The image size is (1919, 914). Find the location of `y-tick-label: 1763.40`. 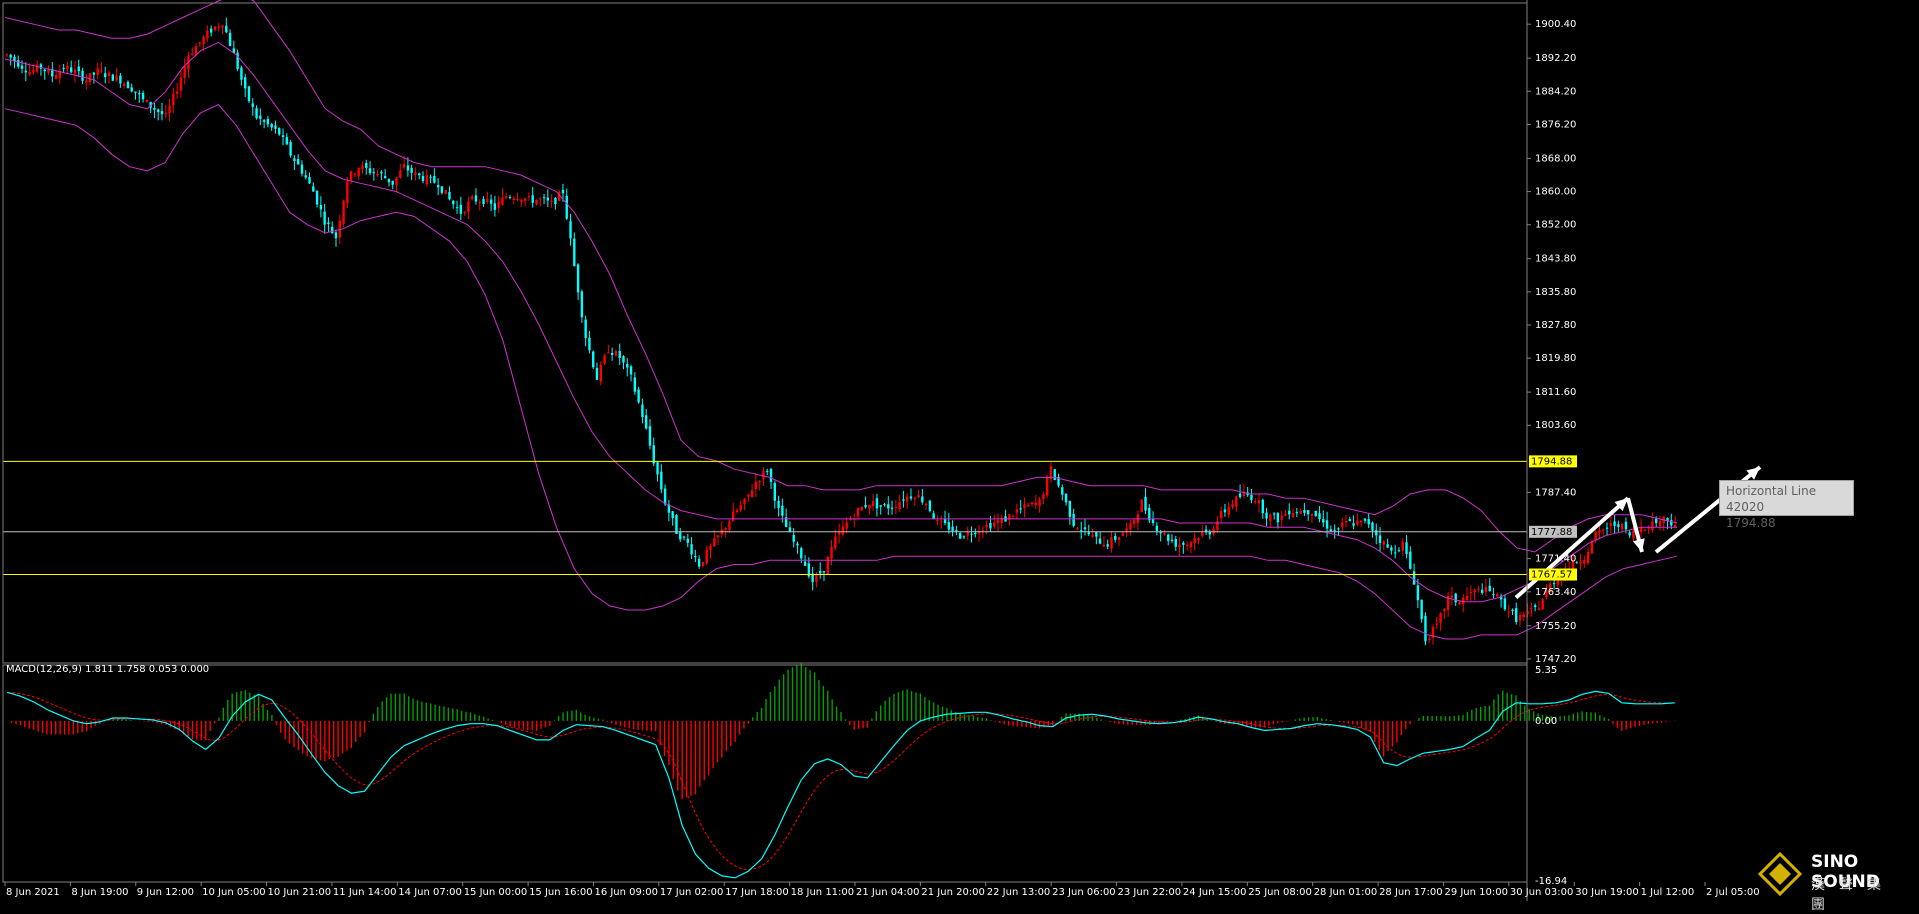

y-tick-label: 1763.40 is located at coordinates (1555, 592).